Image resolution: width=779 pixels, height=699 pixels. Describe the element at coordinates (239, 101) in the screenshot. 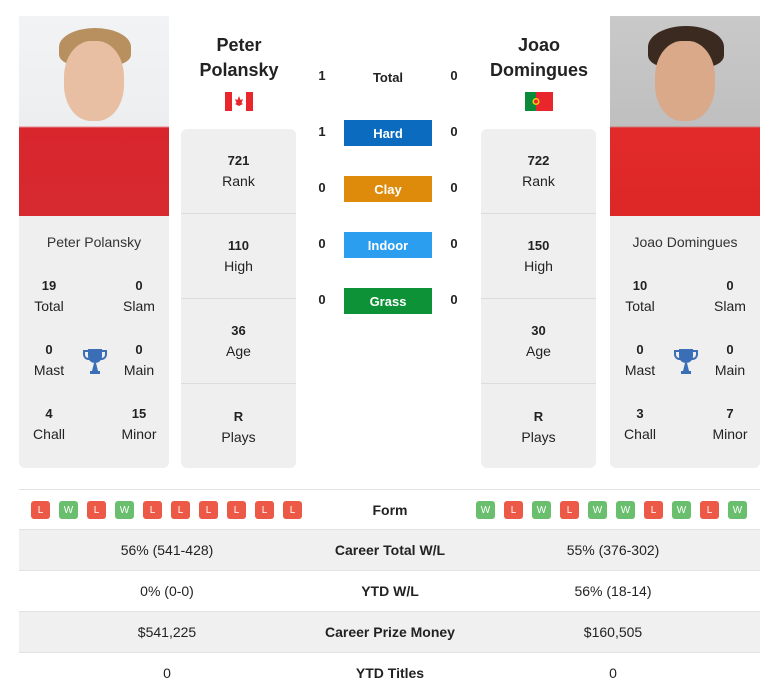

I see `canada-flag-icon` at that location.